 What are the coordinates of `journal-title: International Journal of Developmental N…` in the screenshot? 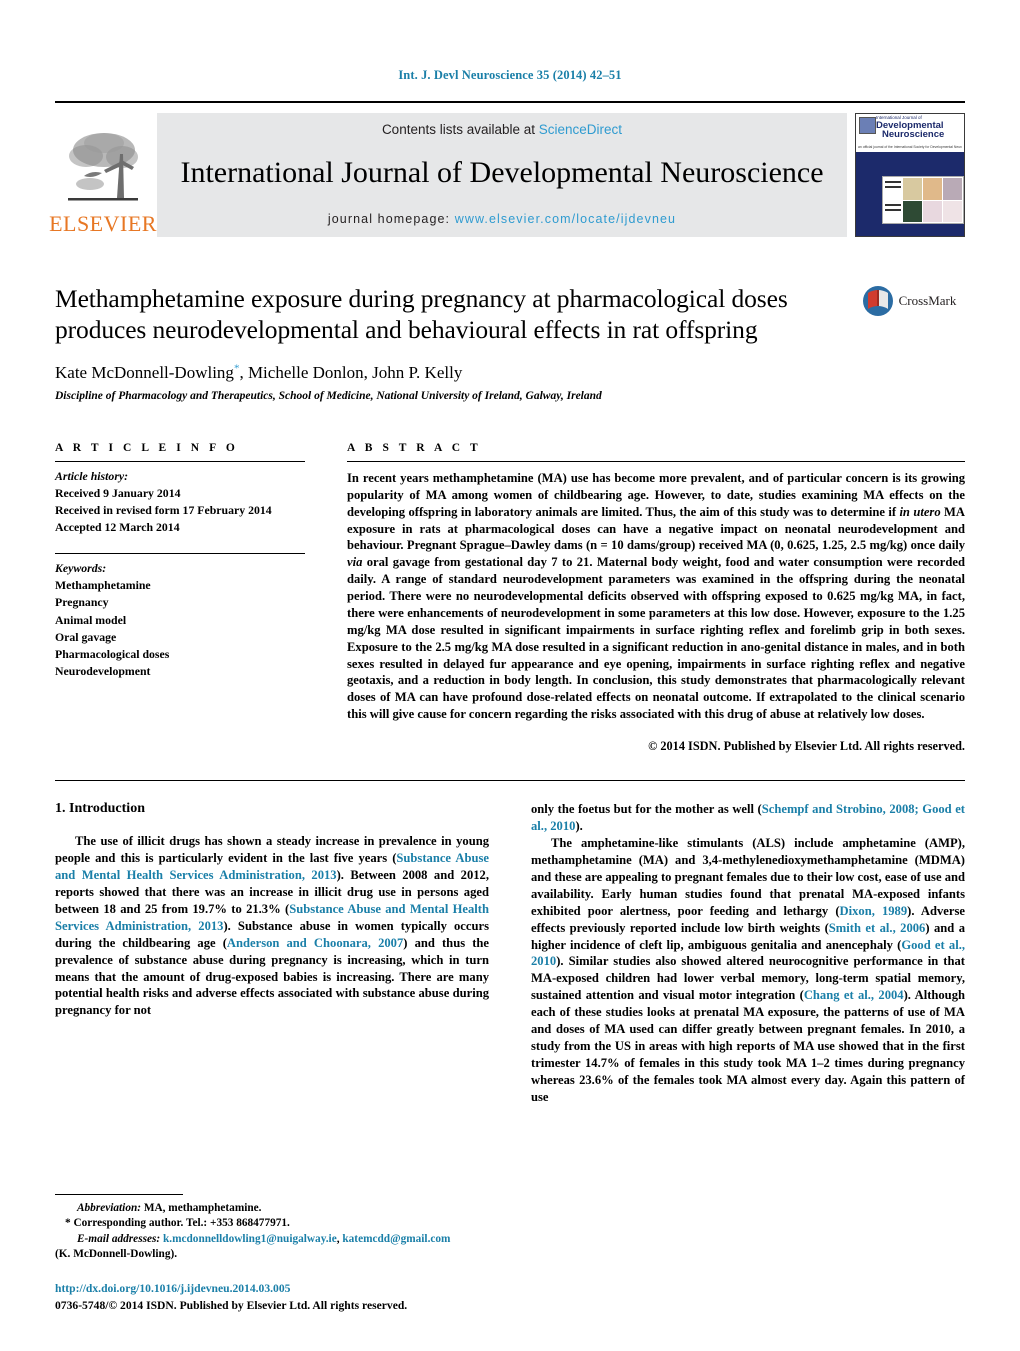 It's located at (502, 172).